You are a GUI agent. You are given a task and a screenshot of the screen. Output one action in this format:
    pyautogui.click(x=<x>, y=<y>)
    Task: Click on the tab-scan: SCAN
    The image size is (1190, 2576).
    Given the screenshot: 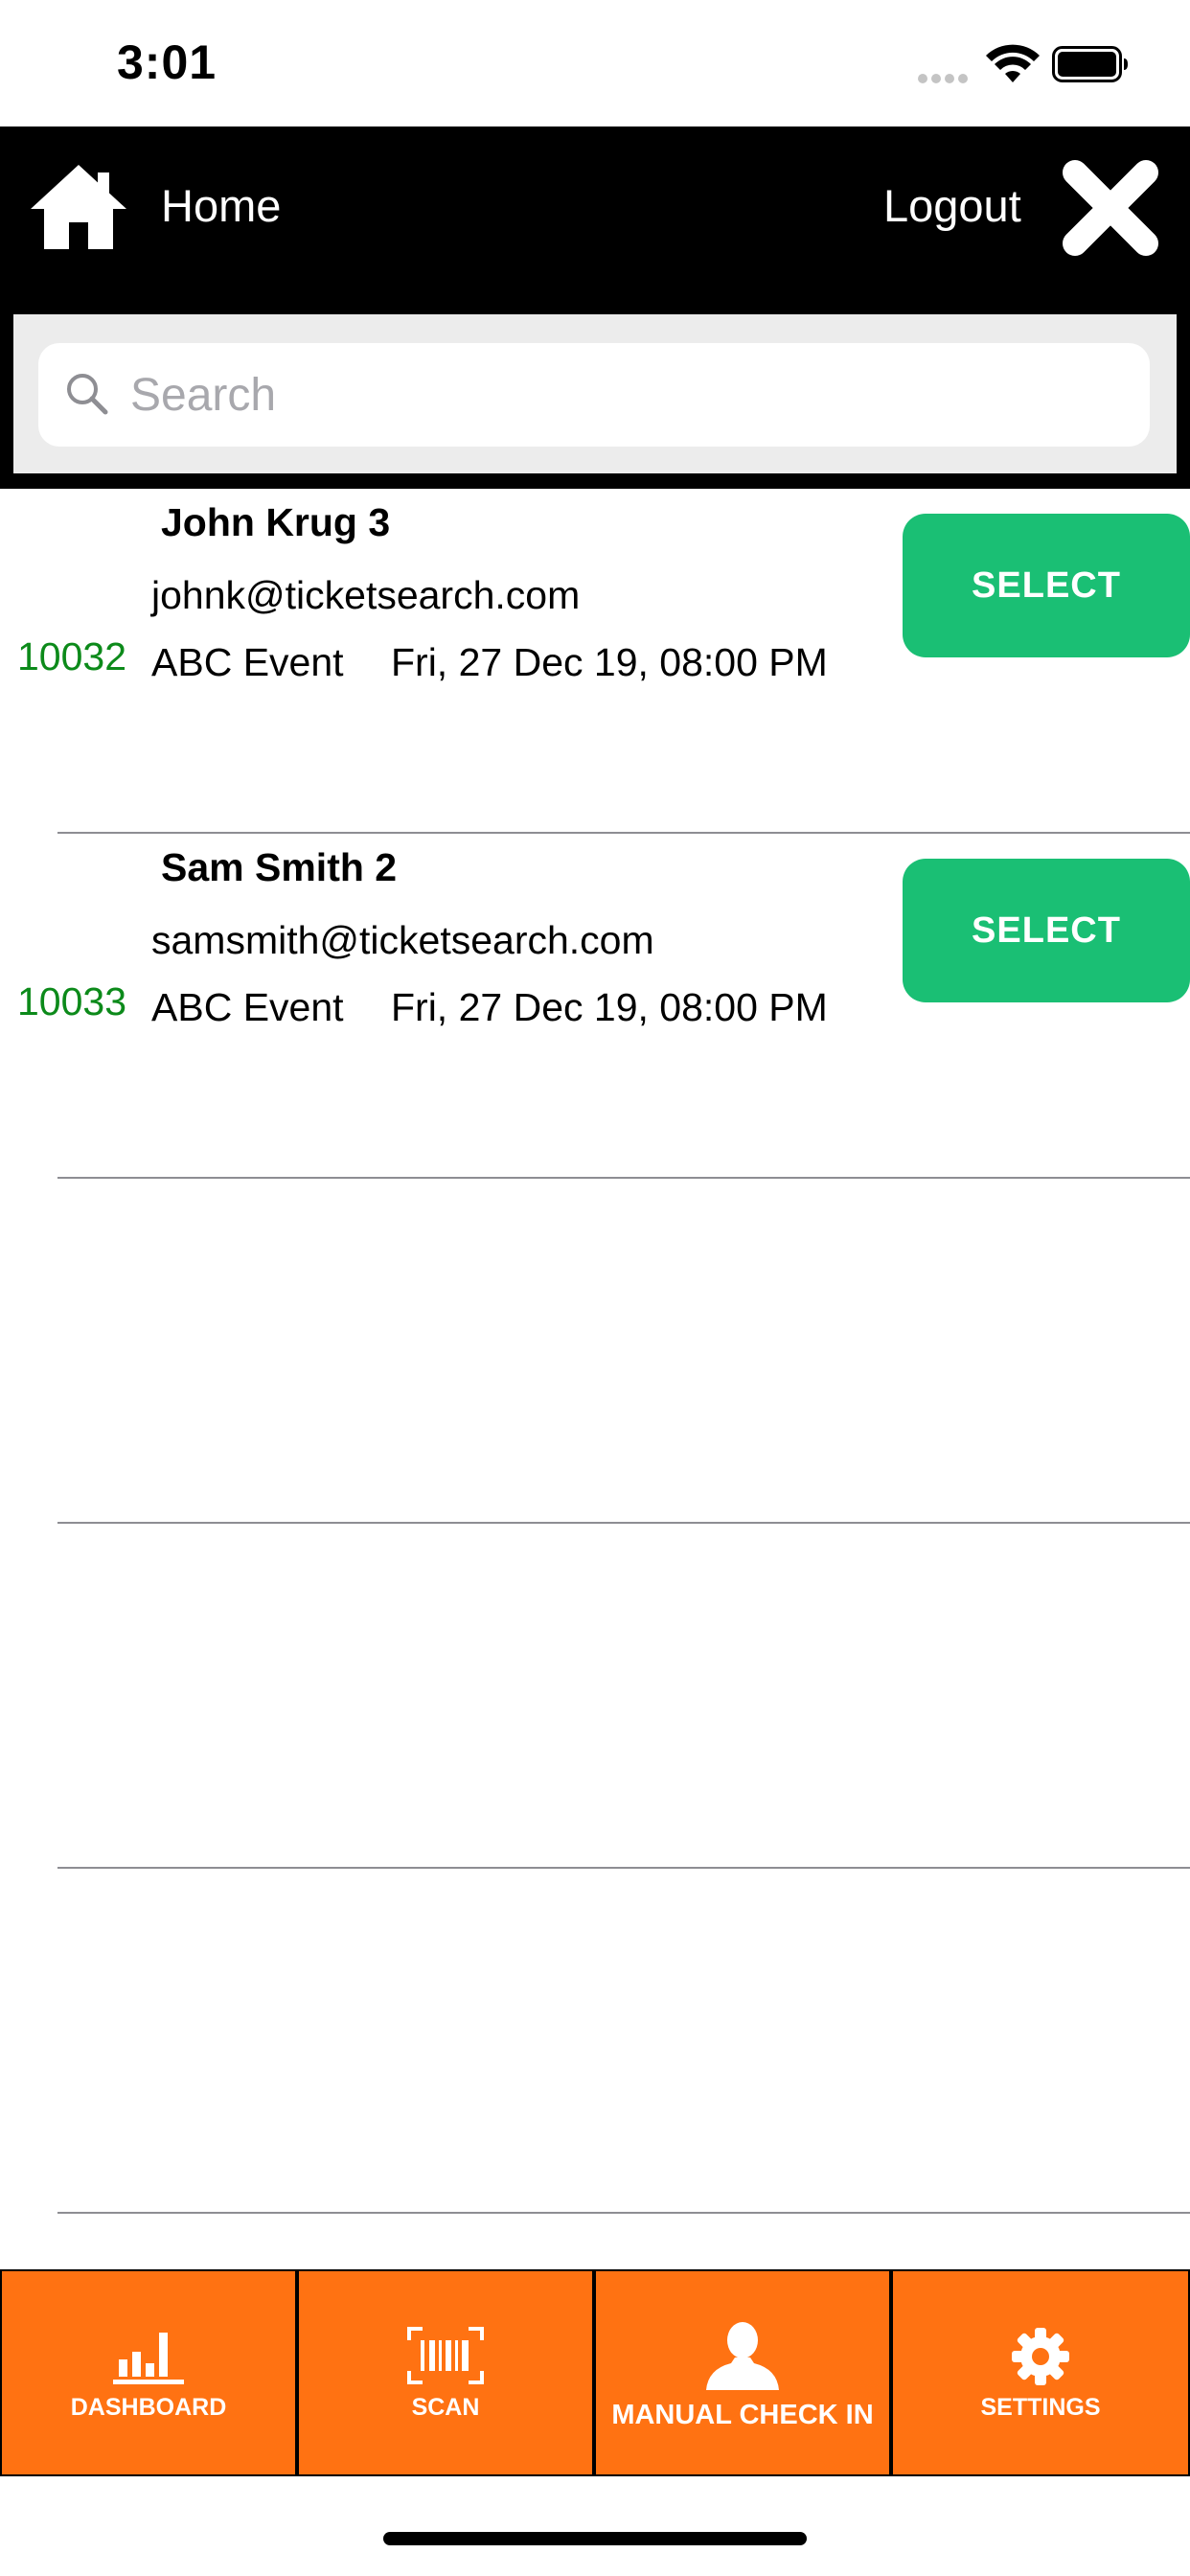 What is the action you would take?
    pyautogui.click(x=445, y=2372)
    